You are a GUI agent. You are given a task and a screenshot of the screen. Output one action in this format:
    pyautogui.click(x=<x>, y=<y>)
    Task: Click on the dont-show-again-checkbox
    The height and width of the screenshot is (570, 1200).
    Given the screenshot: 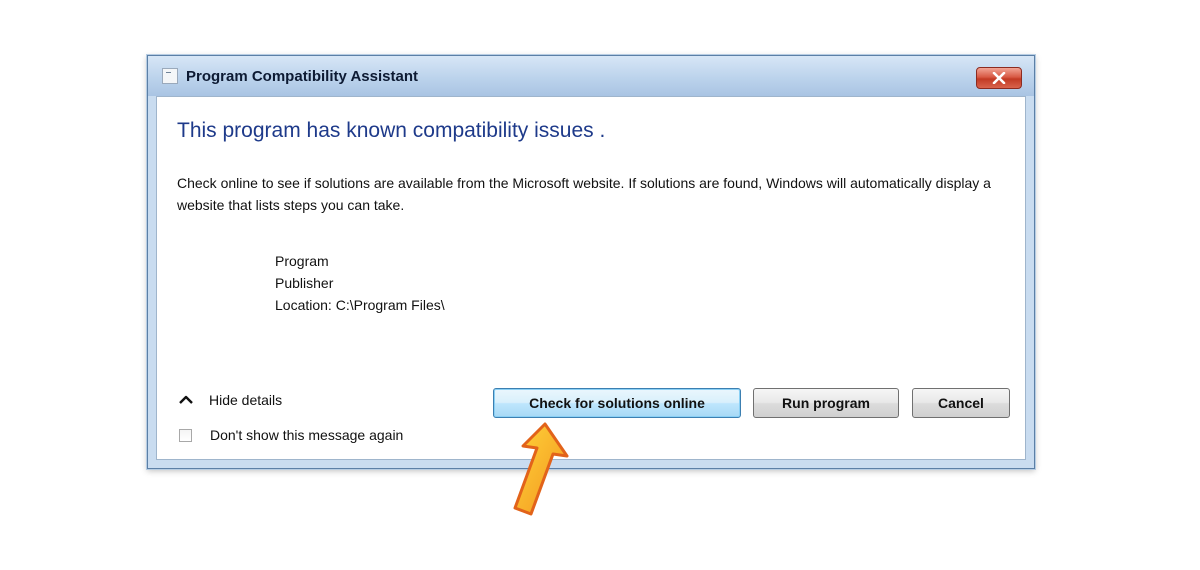 What is the action you would take?
    pyautogui.click(x=185, y=435)
    